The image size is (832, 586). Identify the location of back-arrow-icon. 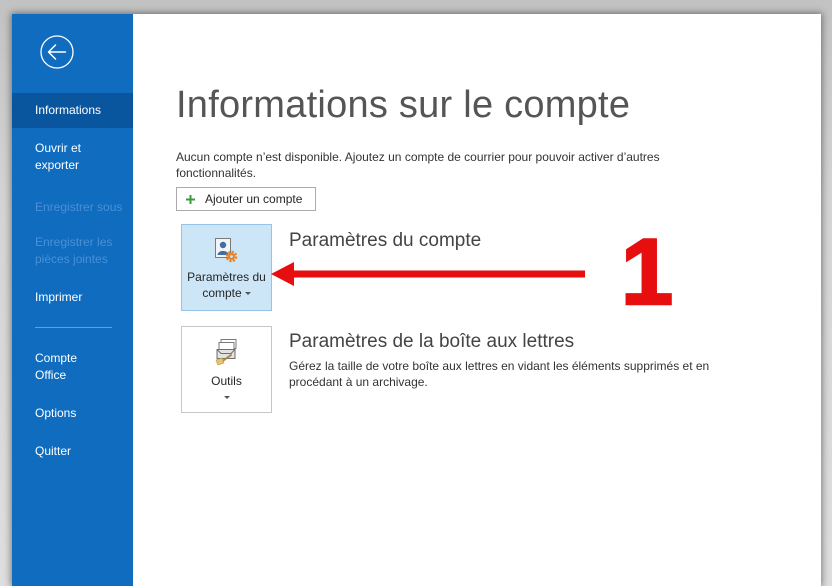
(57, 52).